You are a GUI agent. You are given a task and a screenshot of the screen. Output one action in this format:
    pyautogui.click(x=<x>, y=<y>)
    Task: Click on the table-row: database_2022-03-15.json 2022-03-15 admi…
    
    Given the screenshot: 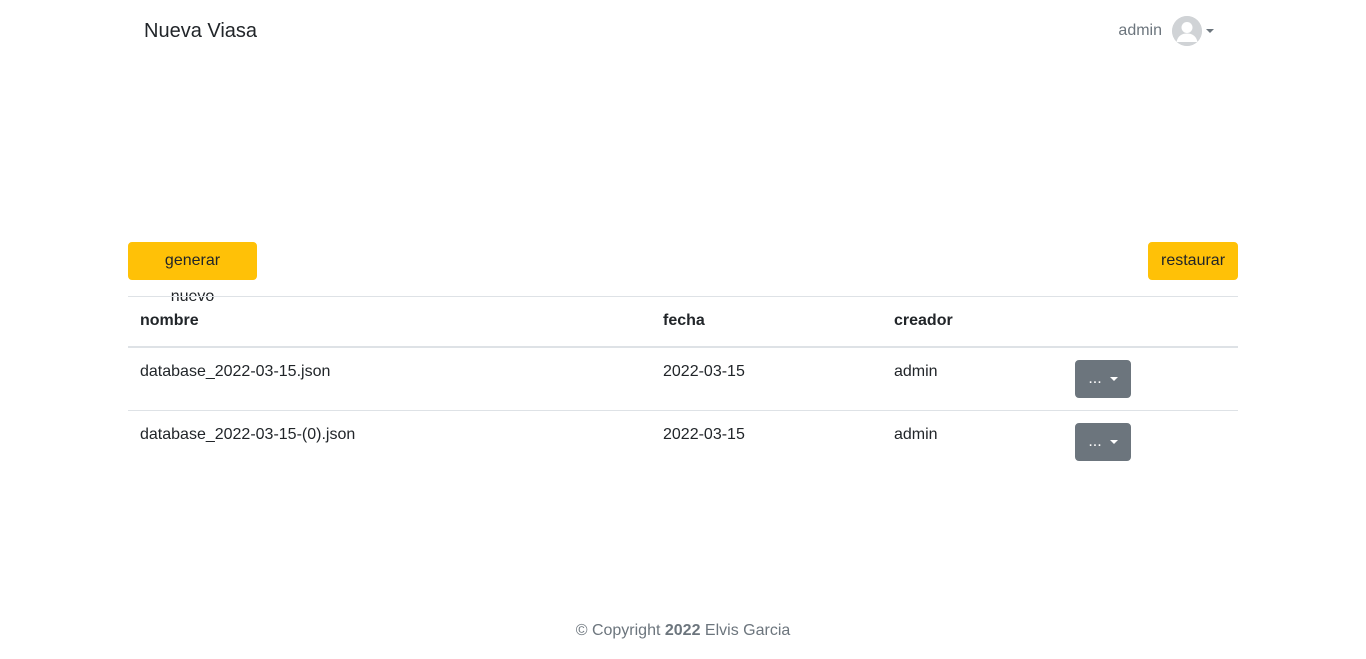 What is the action you would take?
    pyautogui.click(x=683, y=379)
    